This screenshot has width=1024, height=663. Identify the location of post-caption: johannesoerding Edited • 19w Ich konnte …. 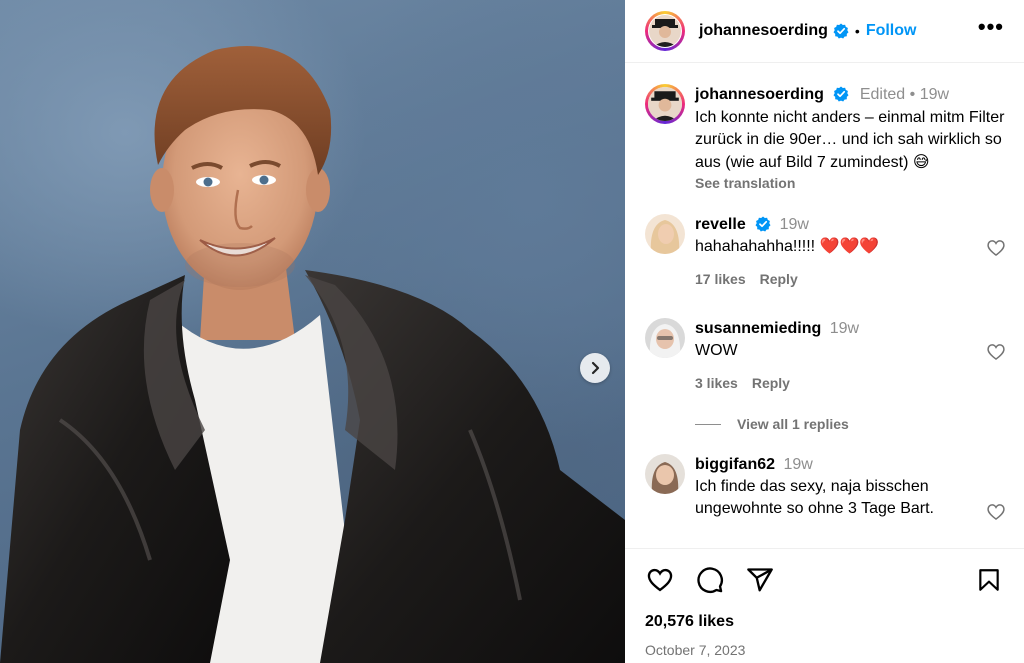
(834, 128).